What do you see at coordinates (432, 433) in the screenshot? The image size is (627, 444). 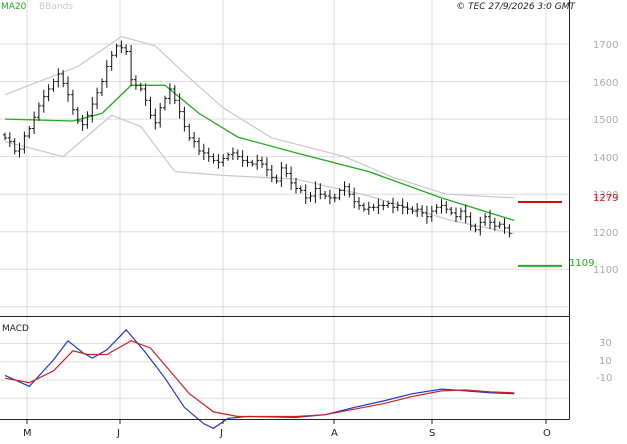 I see `x-month-label-s: S` at bounding box center [432, 433].